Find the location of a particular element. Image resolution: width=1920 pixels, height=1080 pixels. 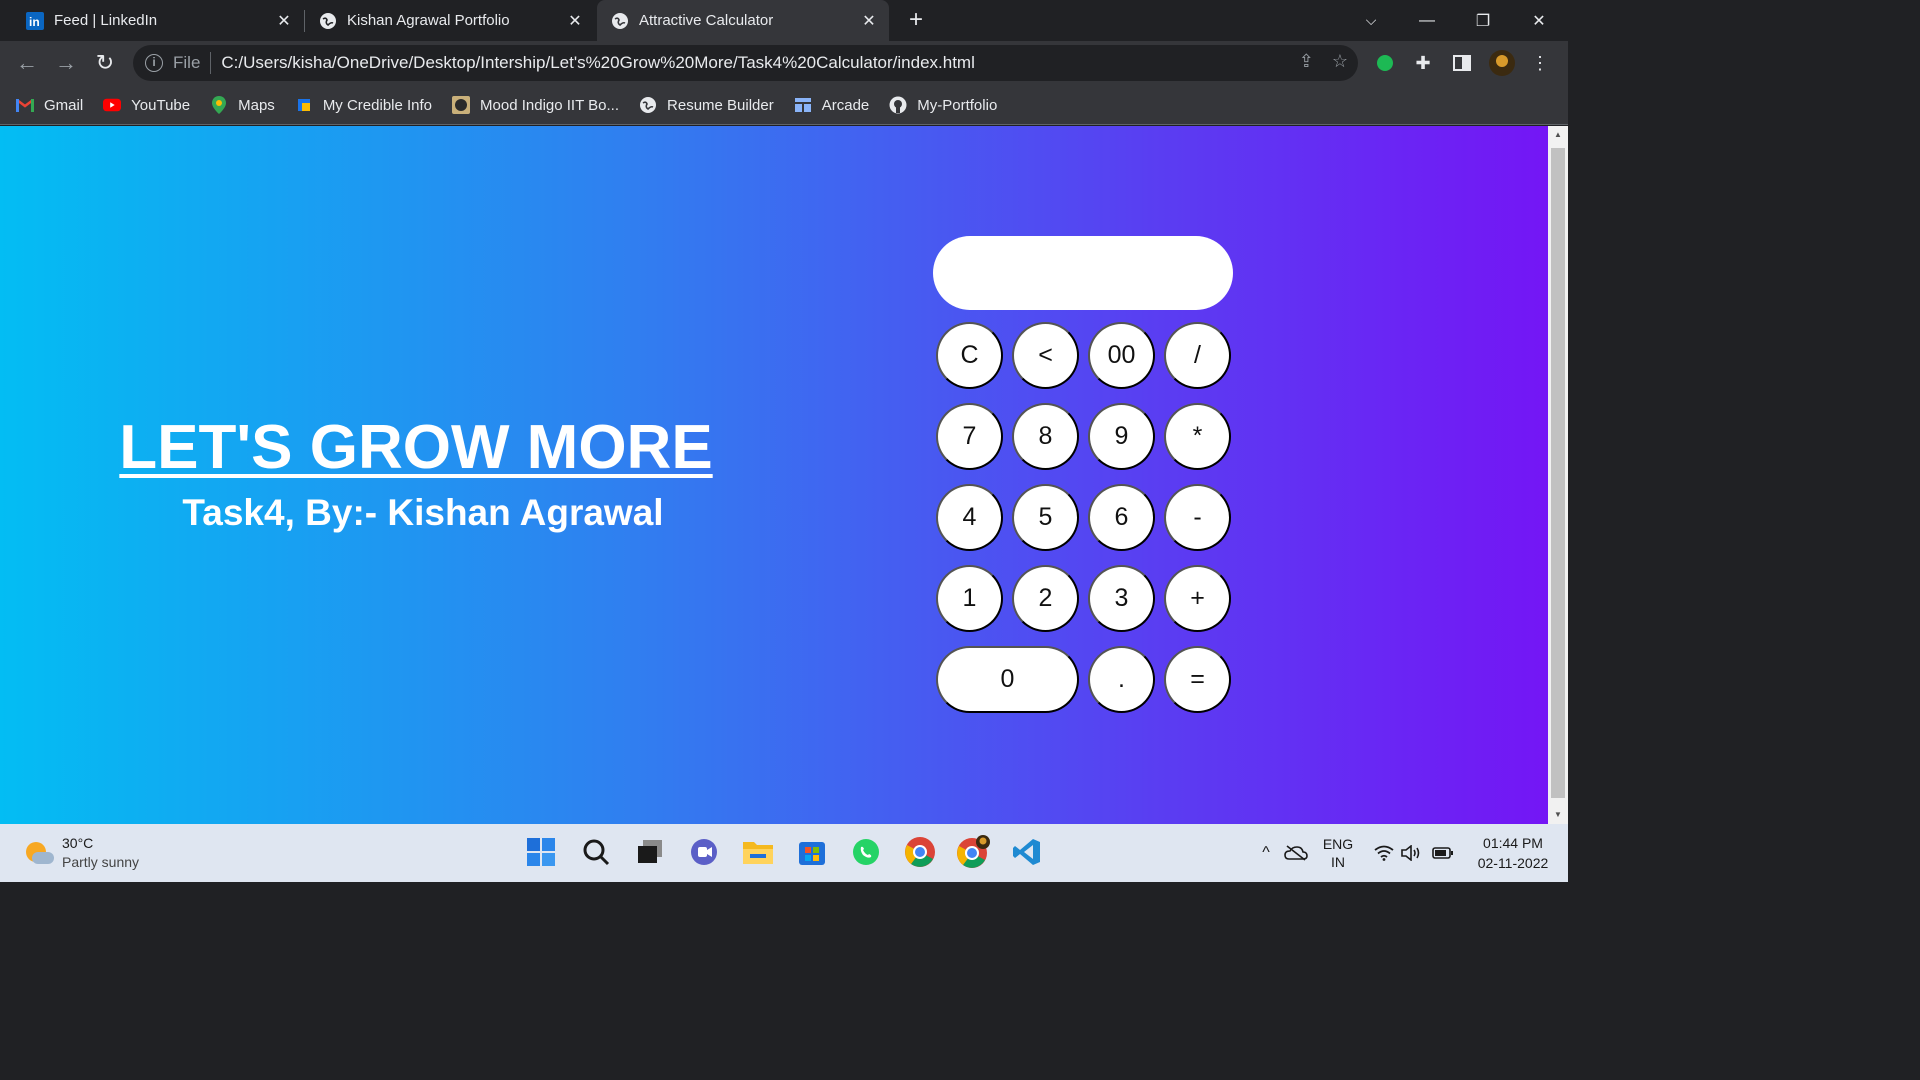

vertical-scrollbar: ▲ ▼ is located at coordinates (1558, 475).